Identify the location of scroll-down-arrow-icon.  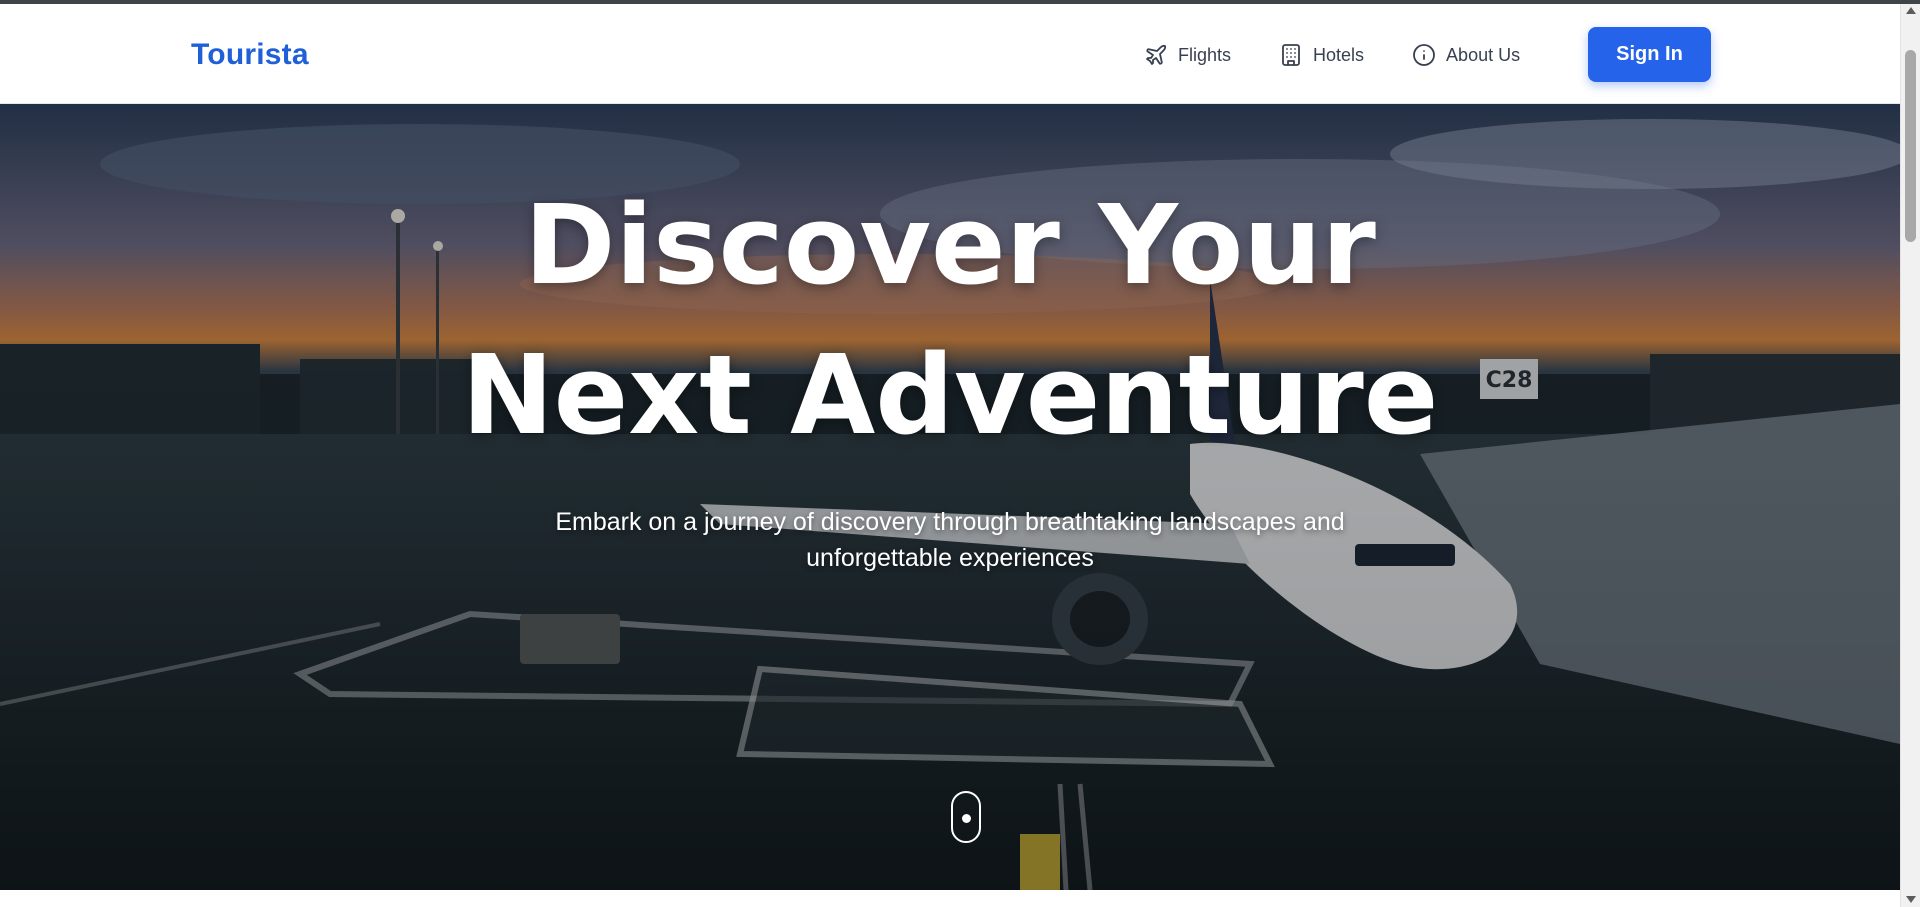
(1911, 899).